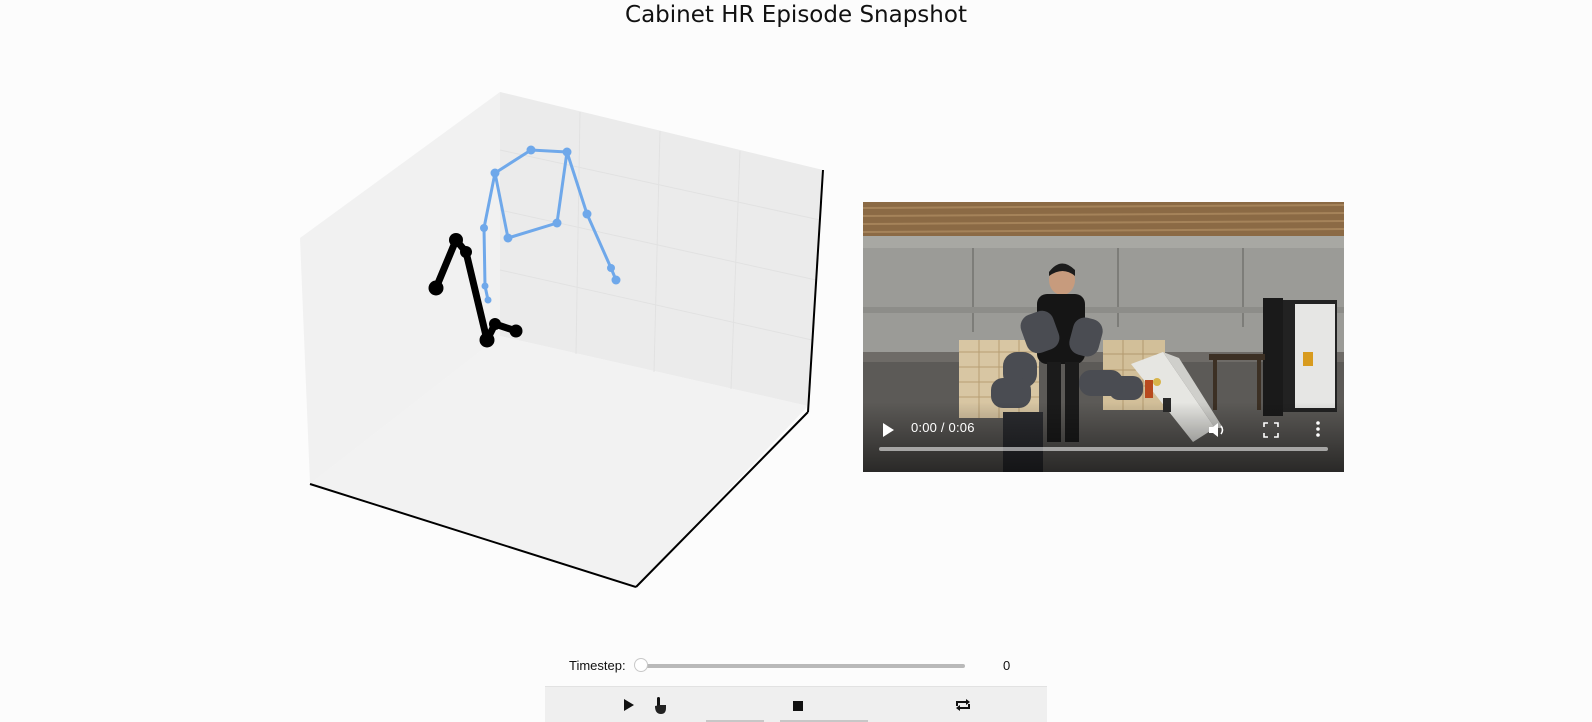 The image size is (1592, 722). I want to click on video-fullscreen-button, so click(1271, 432).